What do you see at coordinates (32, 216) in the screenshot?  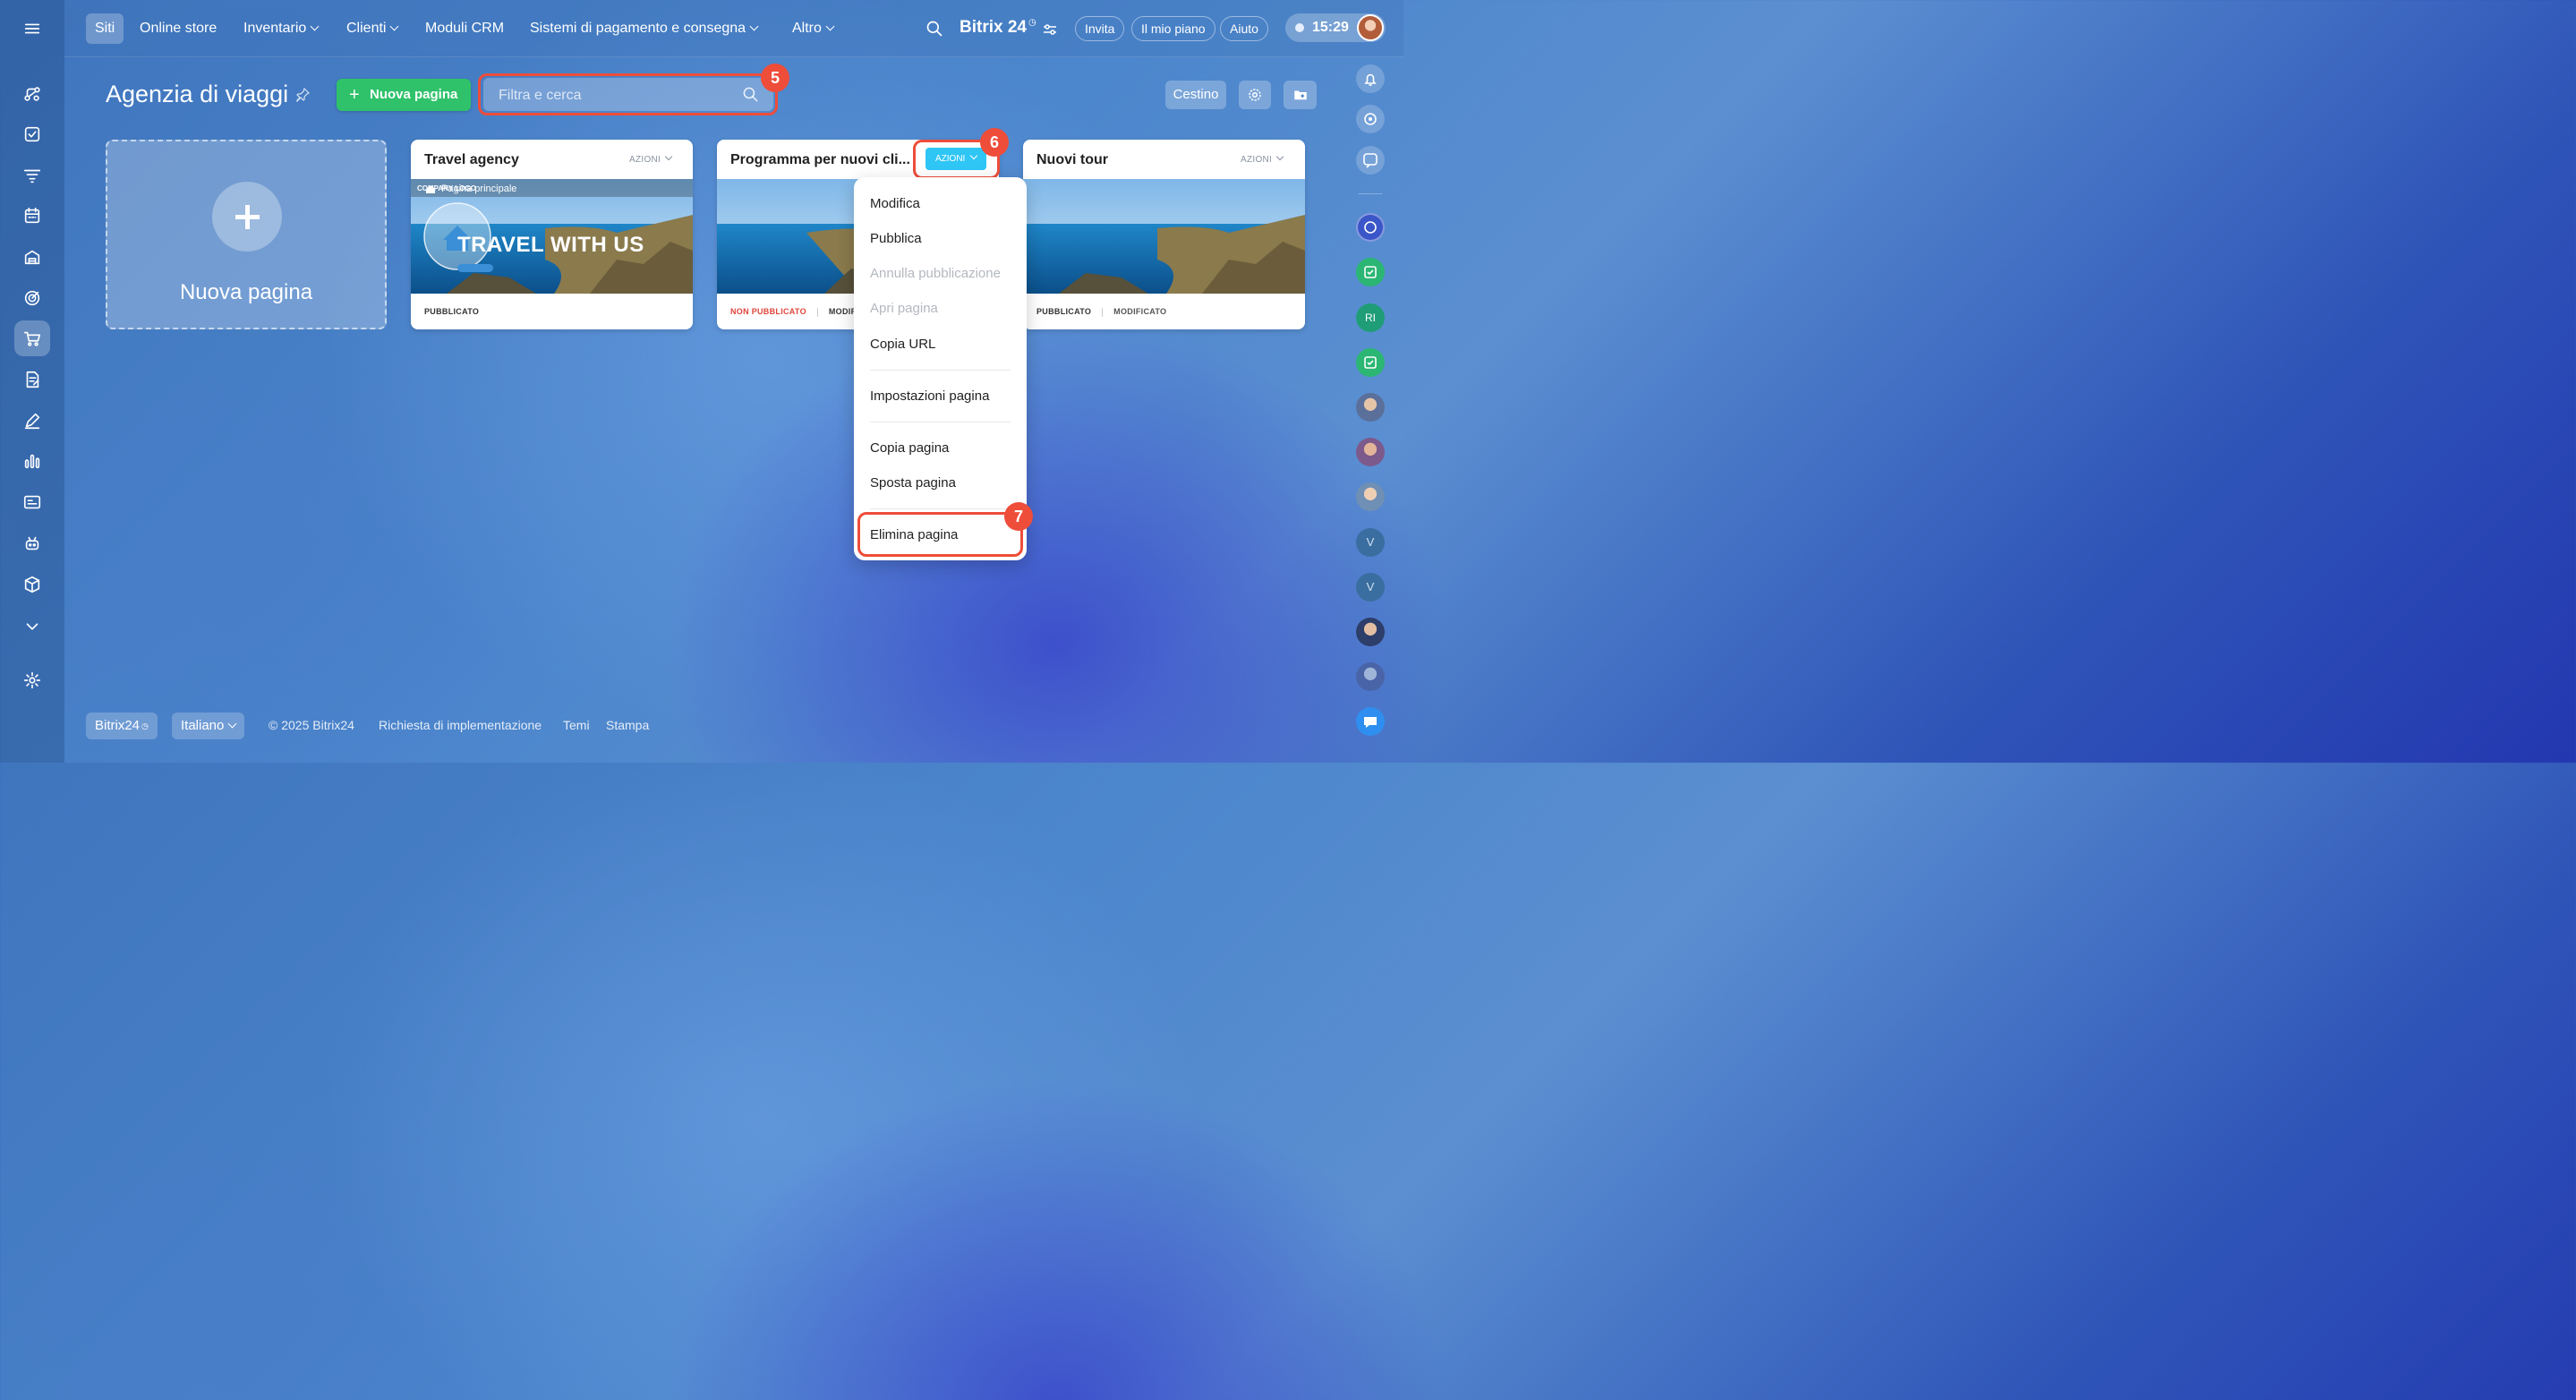 I see `calendar-icon` at bounding box center [32, 216].